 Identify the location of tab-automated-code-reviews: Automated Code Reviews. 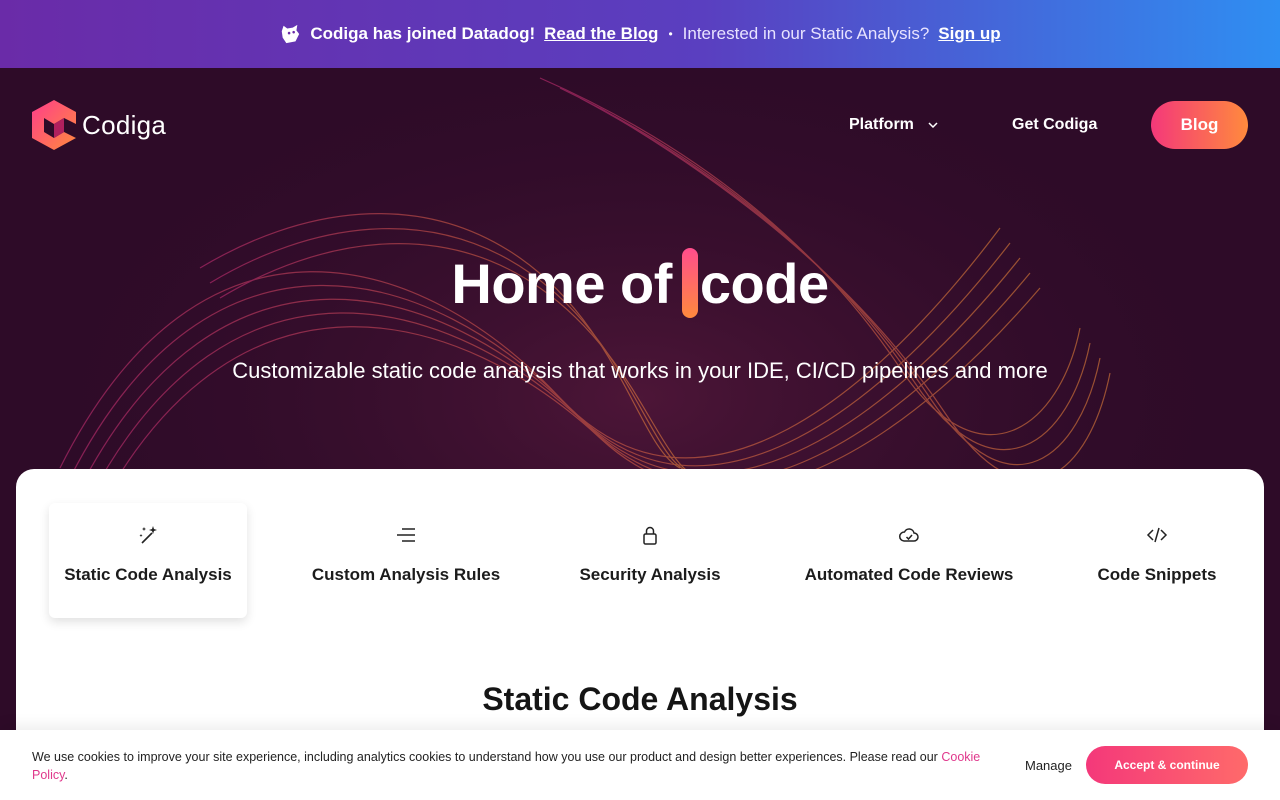
(909, 560).